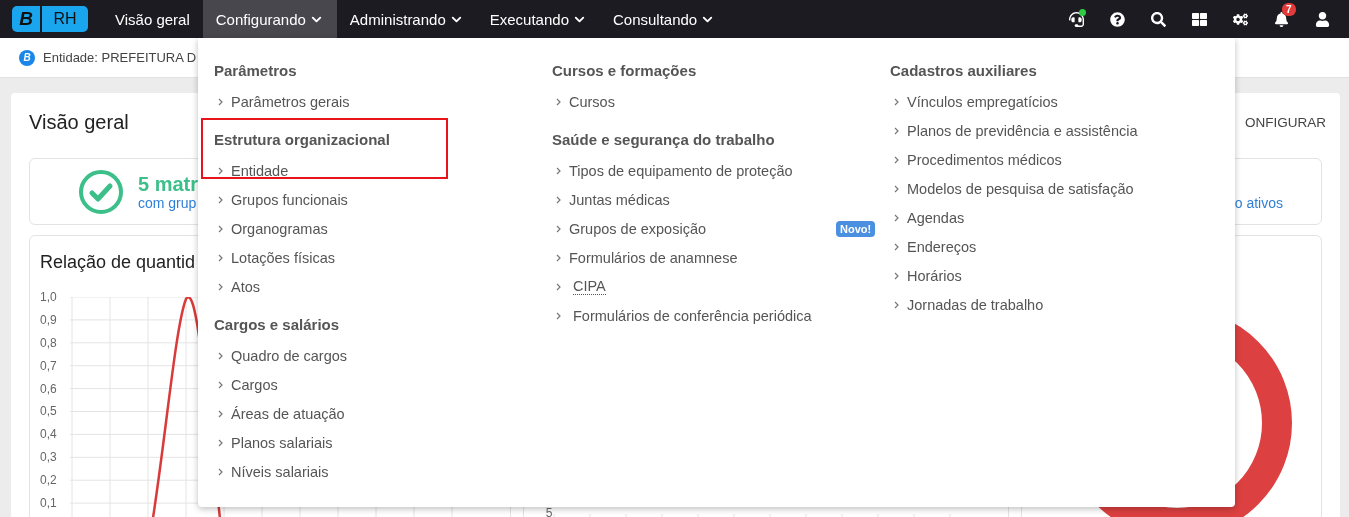 The width and height of the screenshot is (1349, 517). What do you see at coordinates (49, 436) in the screenshot?
I see `axis-tick-label: 0,4` at bounding box center [49, 436].